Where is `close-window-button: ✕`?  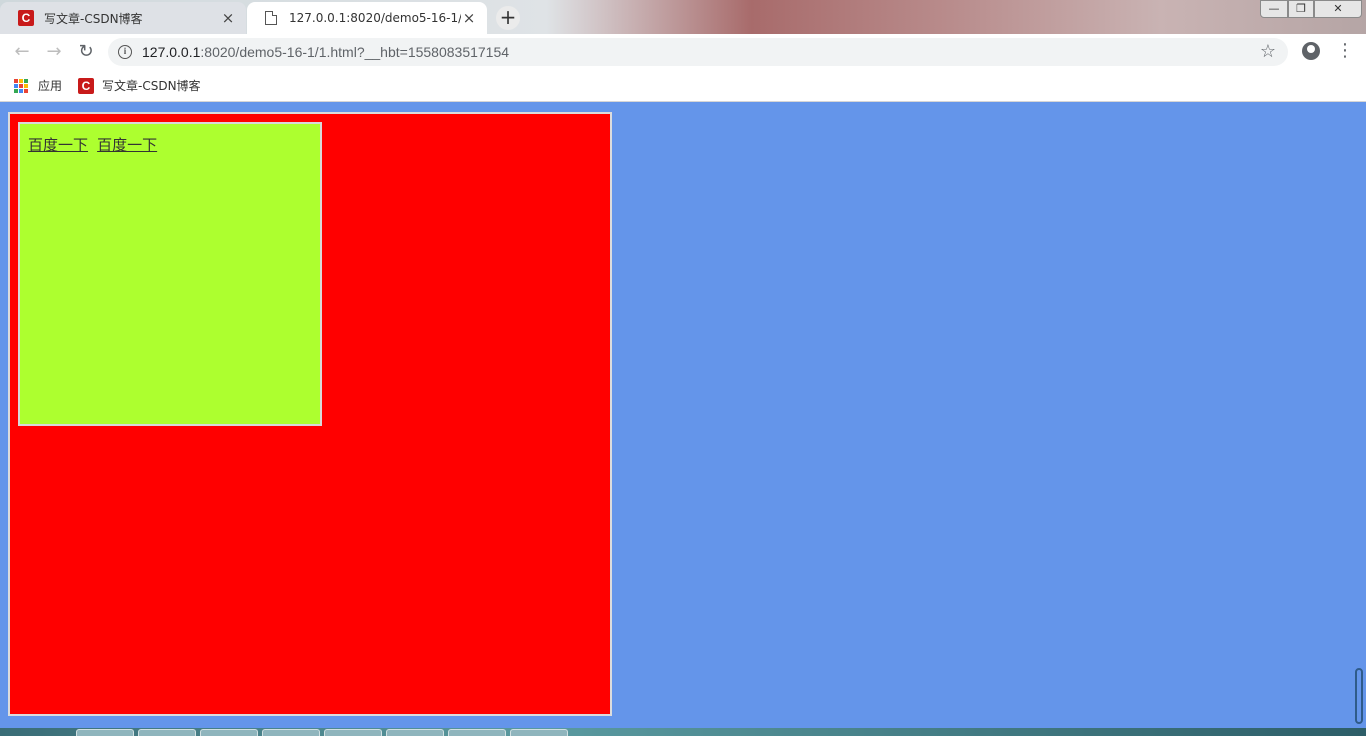
close-window-button: ✕ is located at coordinates (1338, 9).